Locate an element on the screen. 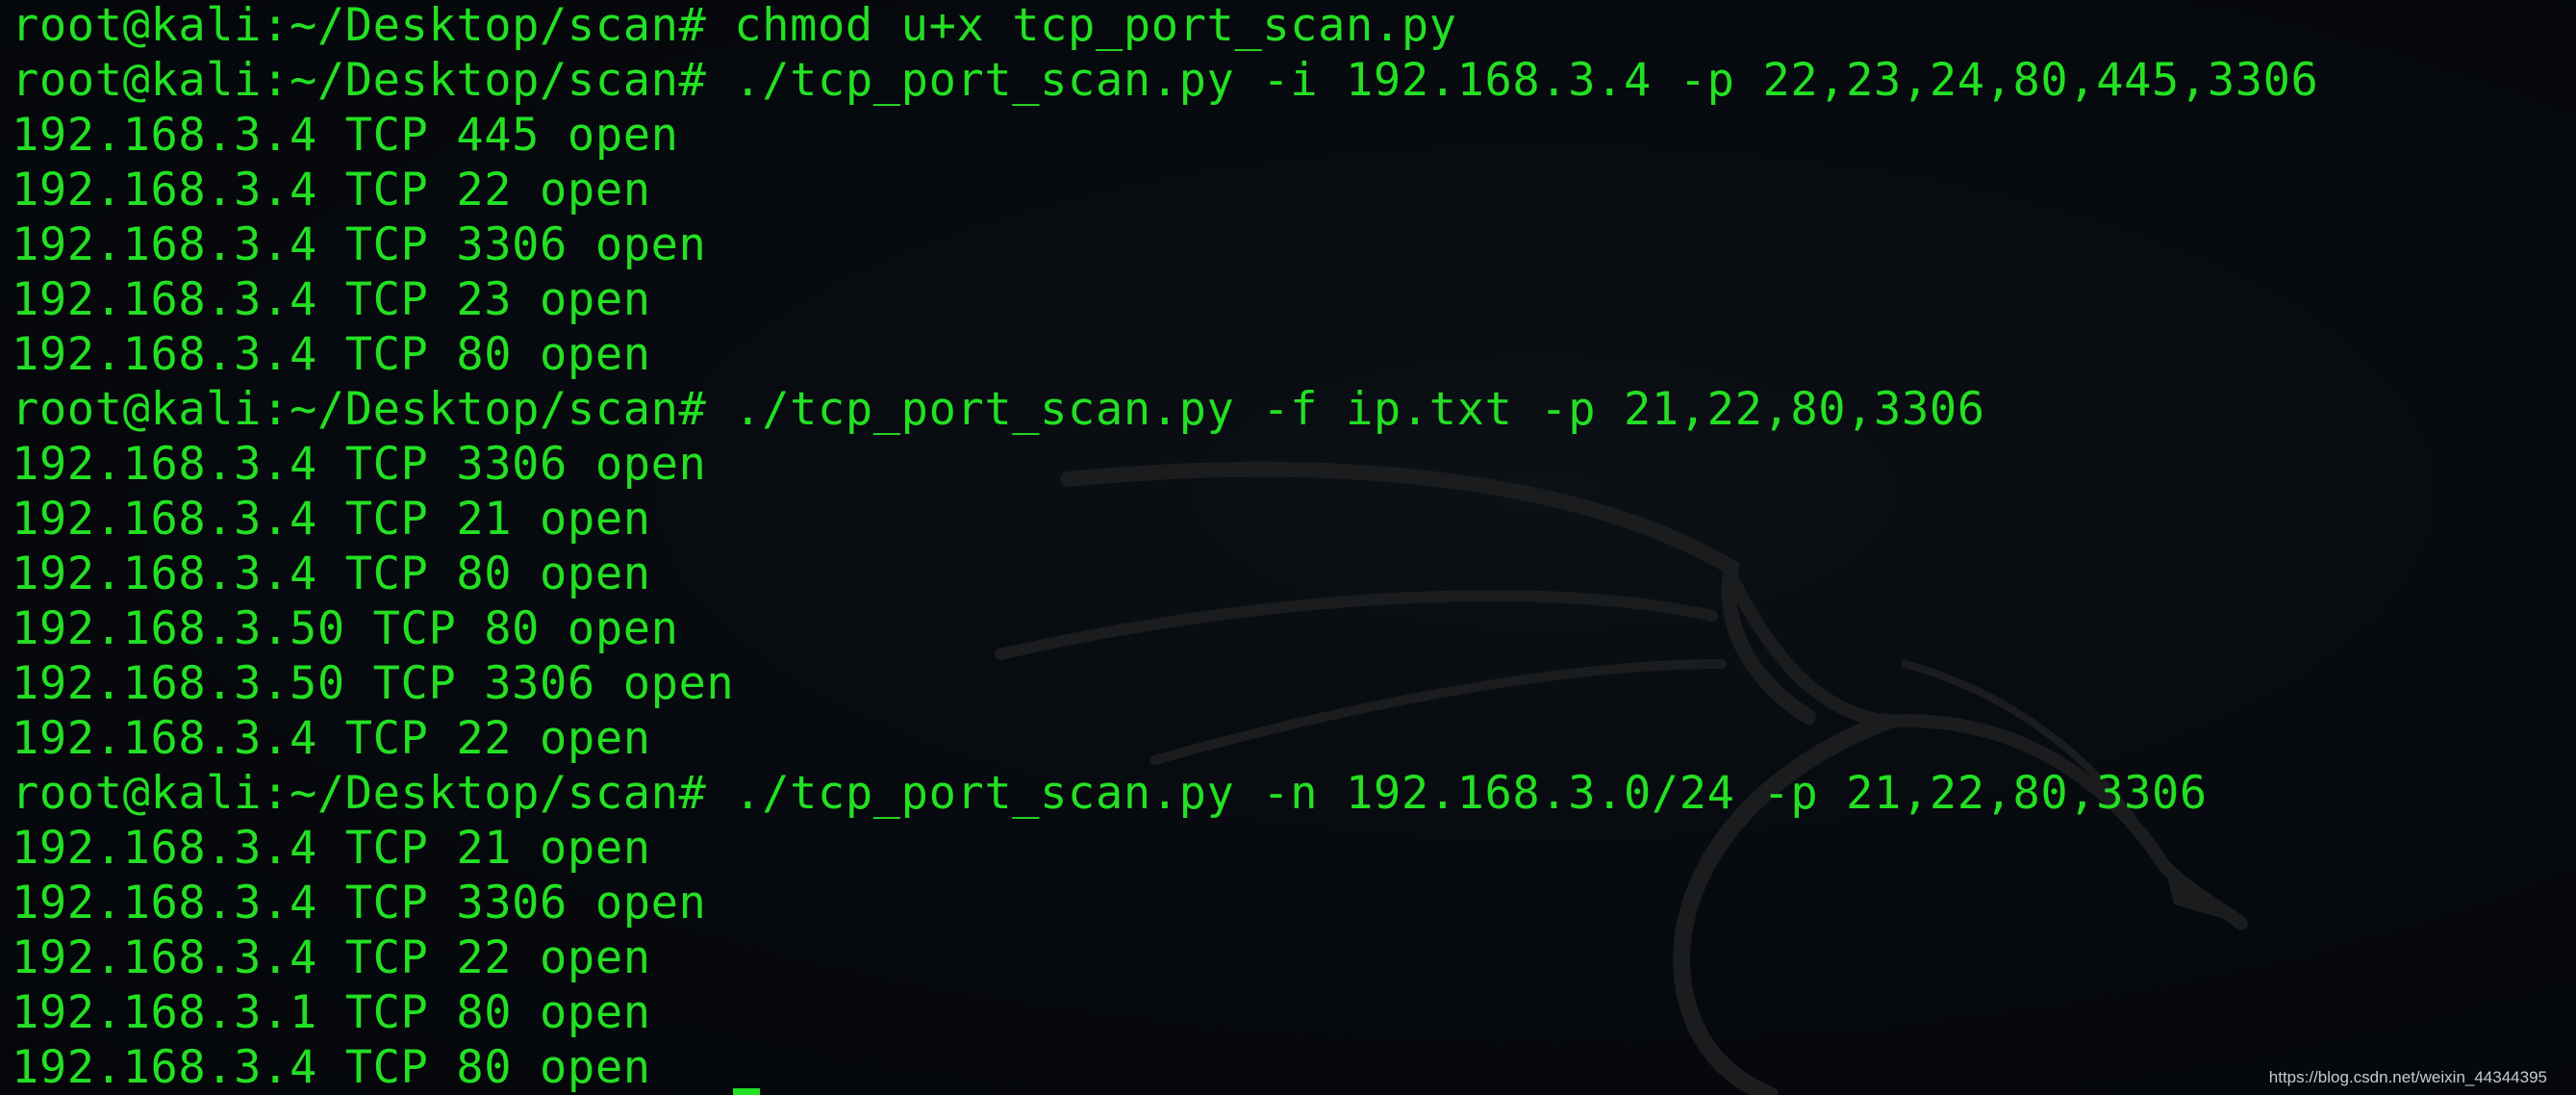 The image size is (2576, 1095). output-line: 192.168.3.4 TCP 445 open is located at coordinates (346, 136).